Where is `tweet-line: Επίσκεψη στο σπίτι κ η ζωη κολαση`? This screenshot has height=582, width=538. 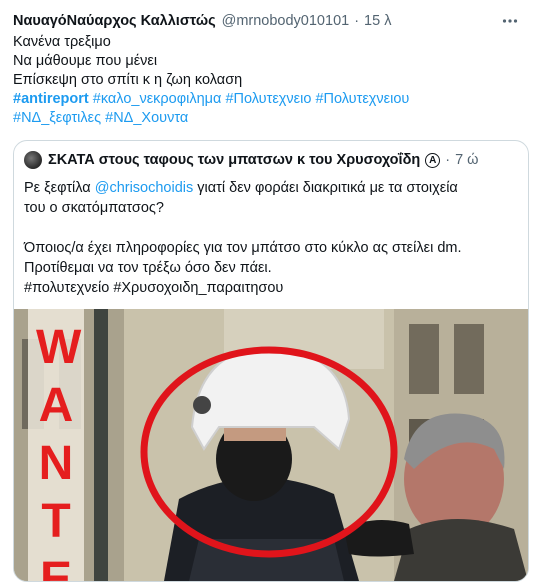
tweet-line: Επίσκεψη στο σπίτι κ η ζωη κολαση is located at coordinates (128, 80).